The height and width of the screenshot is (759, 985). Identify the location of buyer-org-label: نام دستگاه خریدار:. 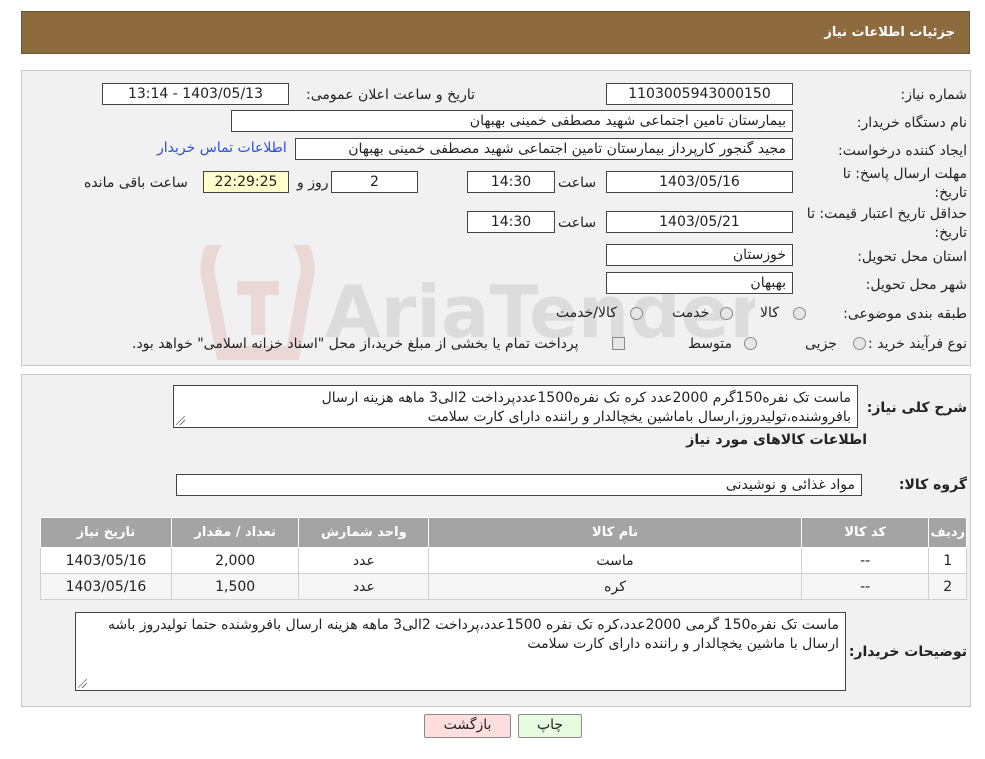
(911, 123).